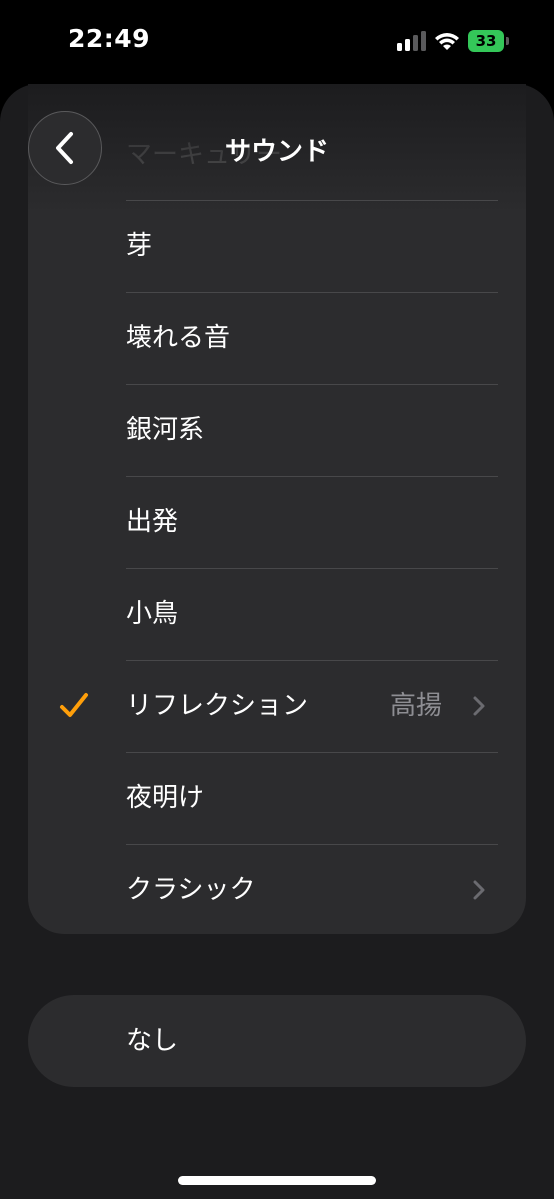 The width and height of the screenshot is (554, 1199). I want to click on battery-level: 33, so click(486, 41).